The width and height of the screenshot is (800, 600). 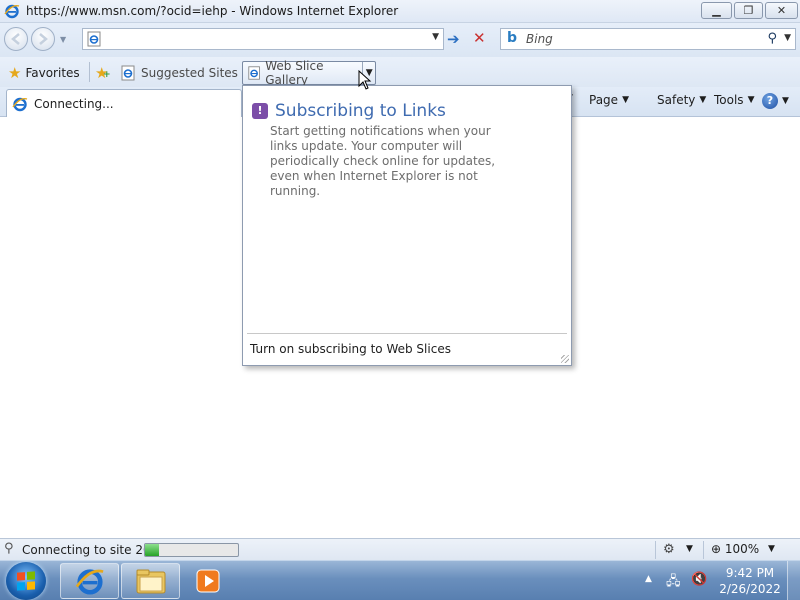 What do you see at coordinates (699, 579) in the screenshot?
I see `volume-muted-icon: 🔇` at bounding box center [699, 579].